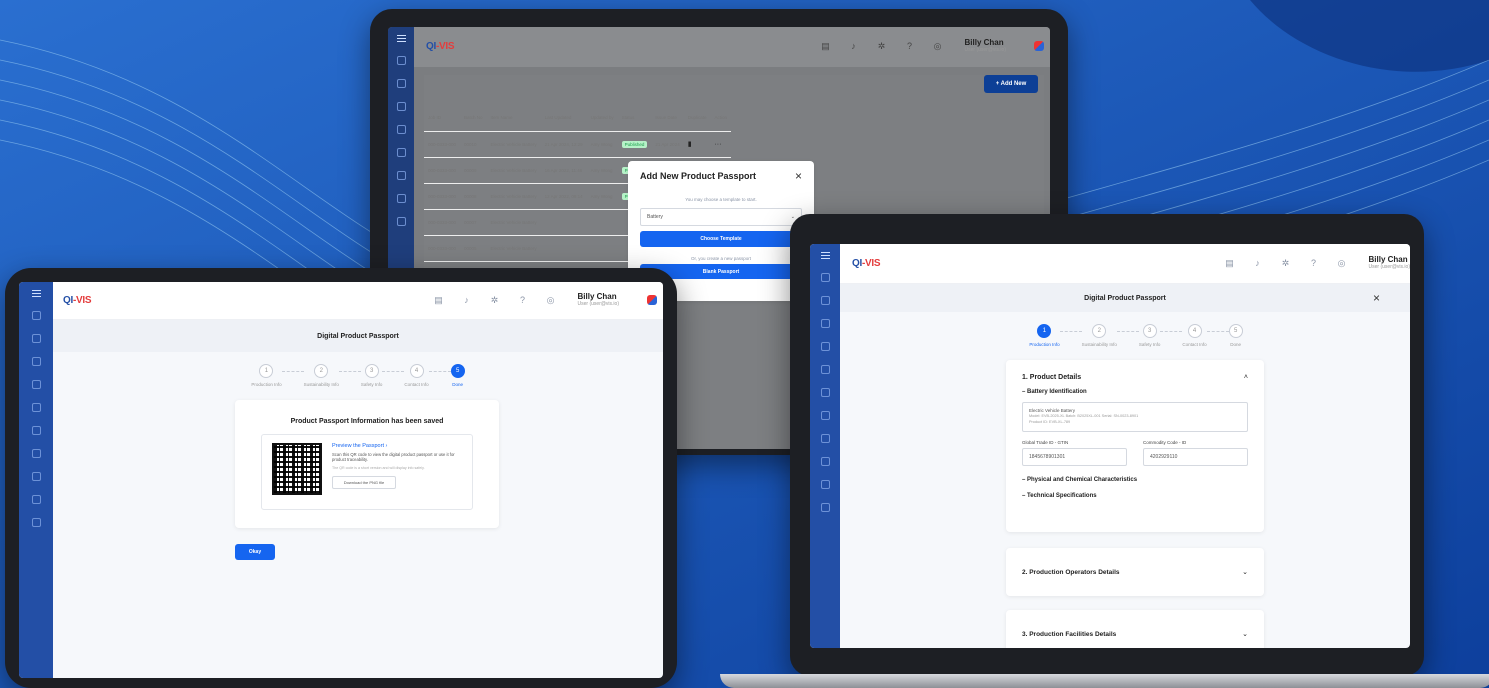 This screenshot has height=688, width=1489. Describe the element at coordinates (442, 118) in the screenshot. I see `column-header: Job ID` at that location.